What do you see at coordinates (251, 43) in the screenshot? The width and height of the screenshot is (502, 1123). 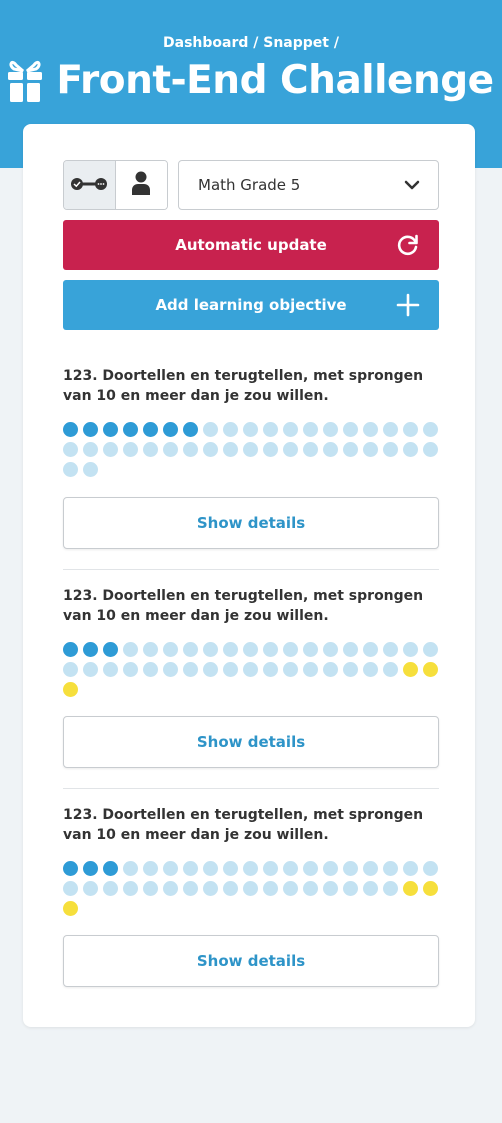 I see `breadcrumb: Dashboard / Snappet /` at bounding box center [251, 43].